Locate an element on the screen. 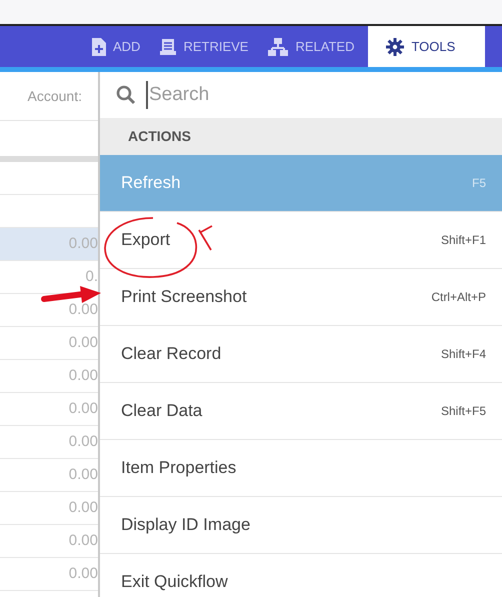  toolbar-tab: RETRIEVE is located at coordinates (204, 46).